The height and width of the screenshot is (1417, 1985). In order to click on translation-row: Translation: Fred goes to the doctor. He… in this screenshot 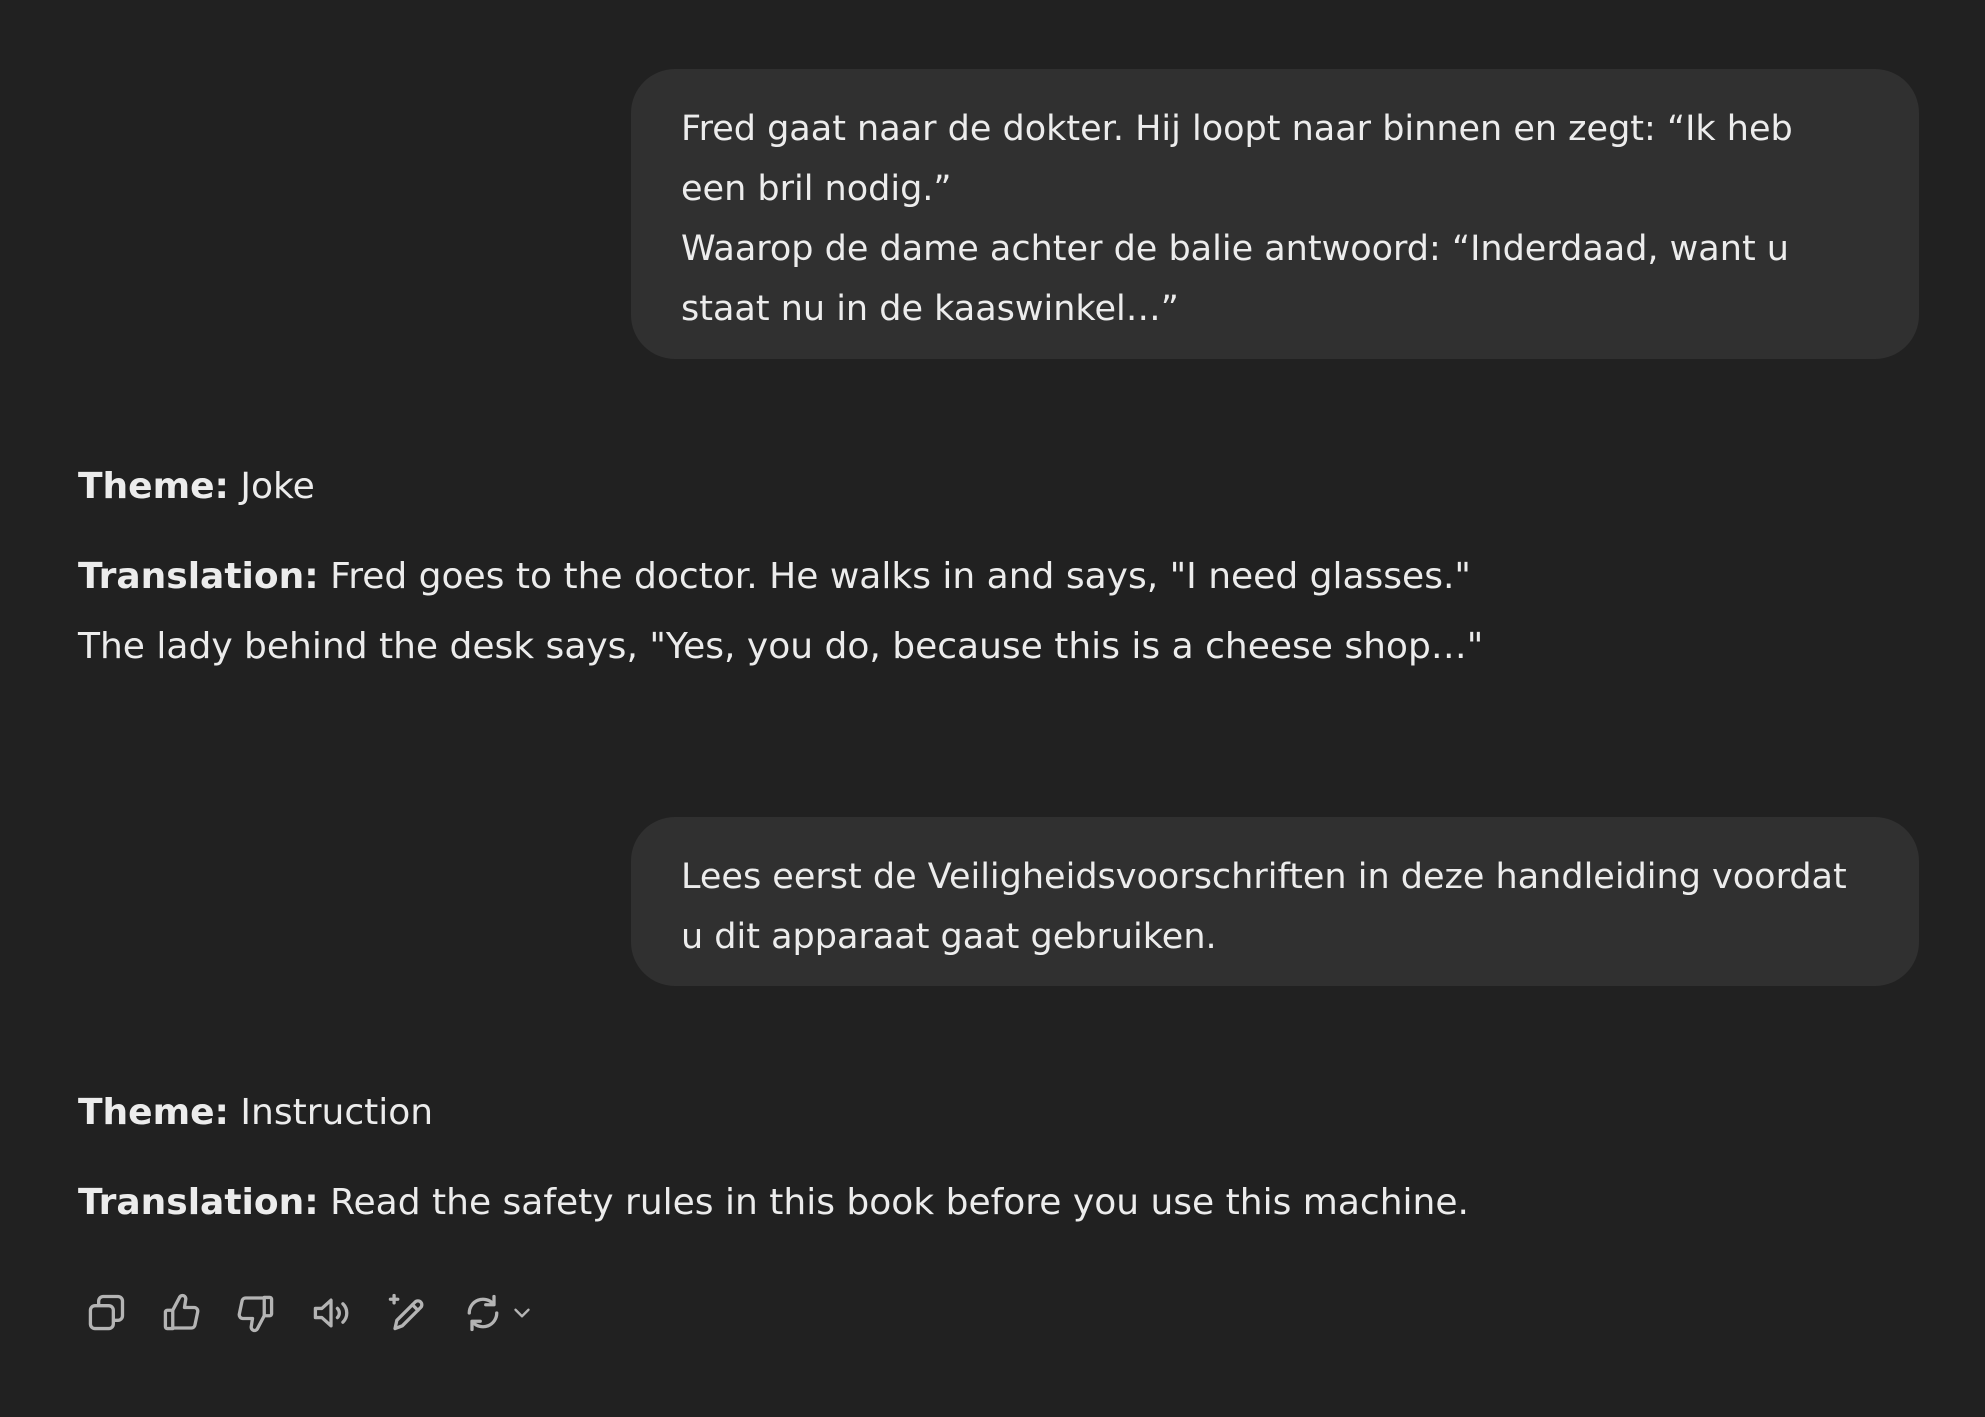, I will do `click(774, 576)`.